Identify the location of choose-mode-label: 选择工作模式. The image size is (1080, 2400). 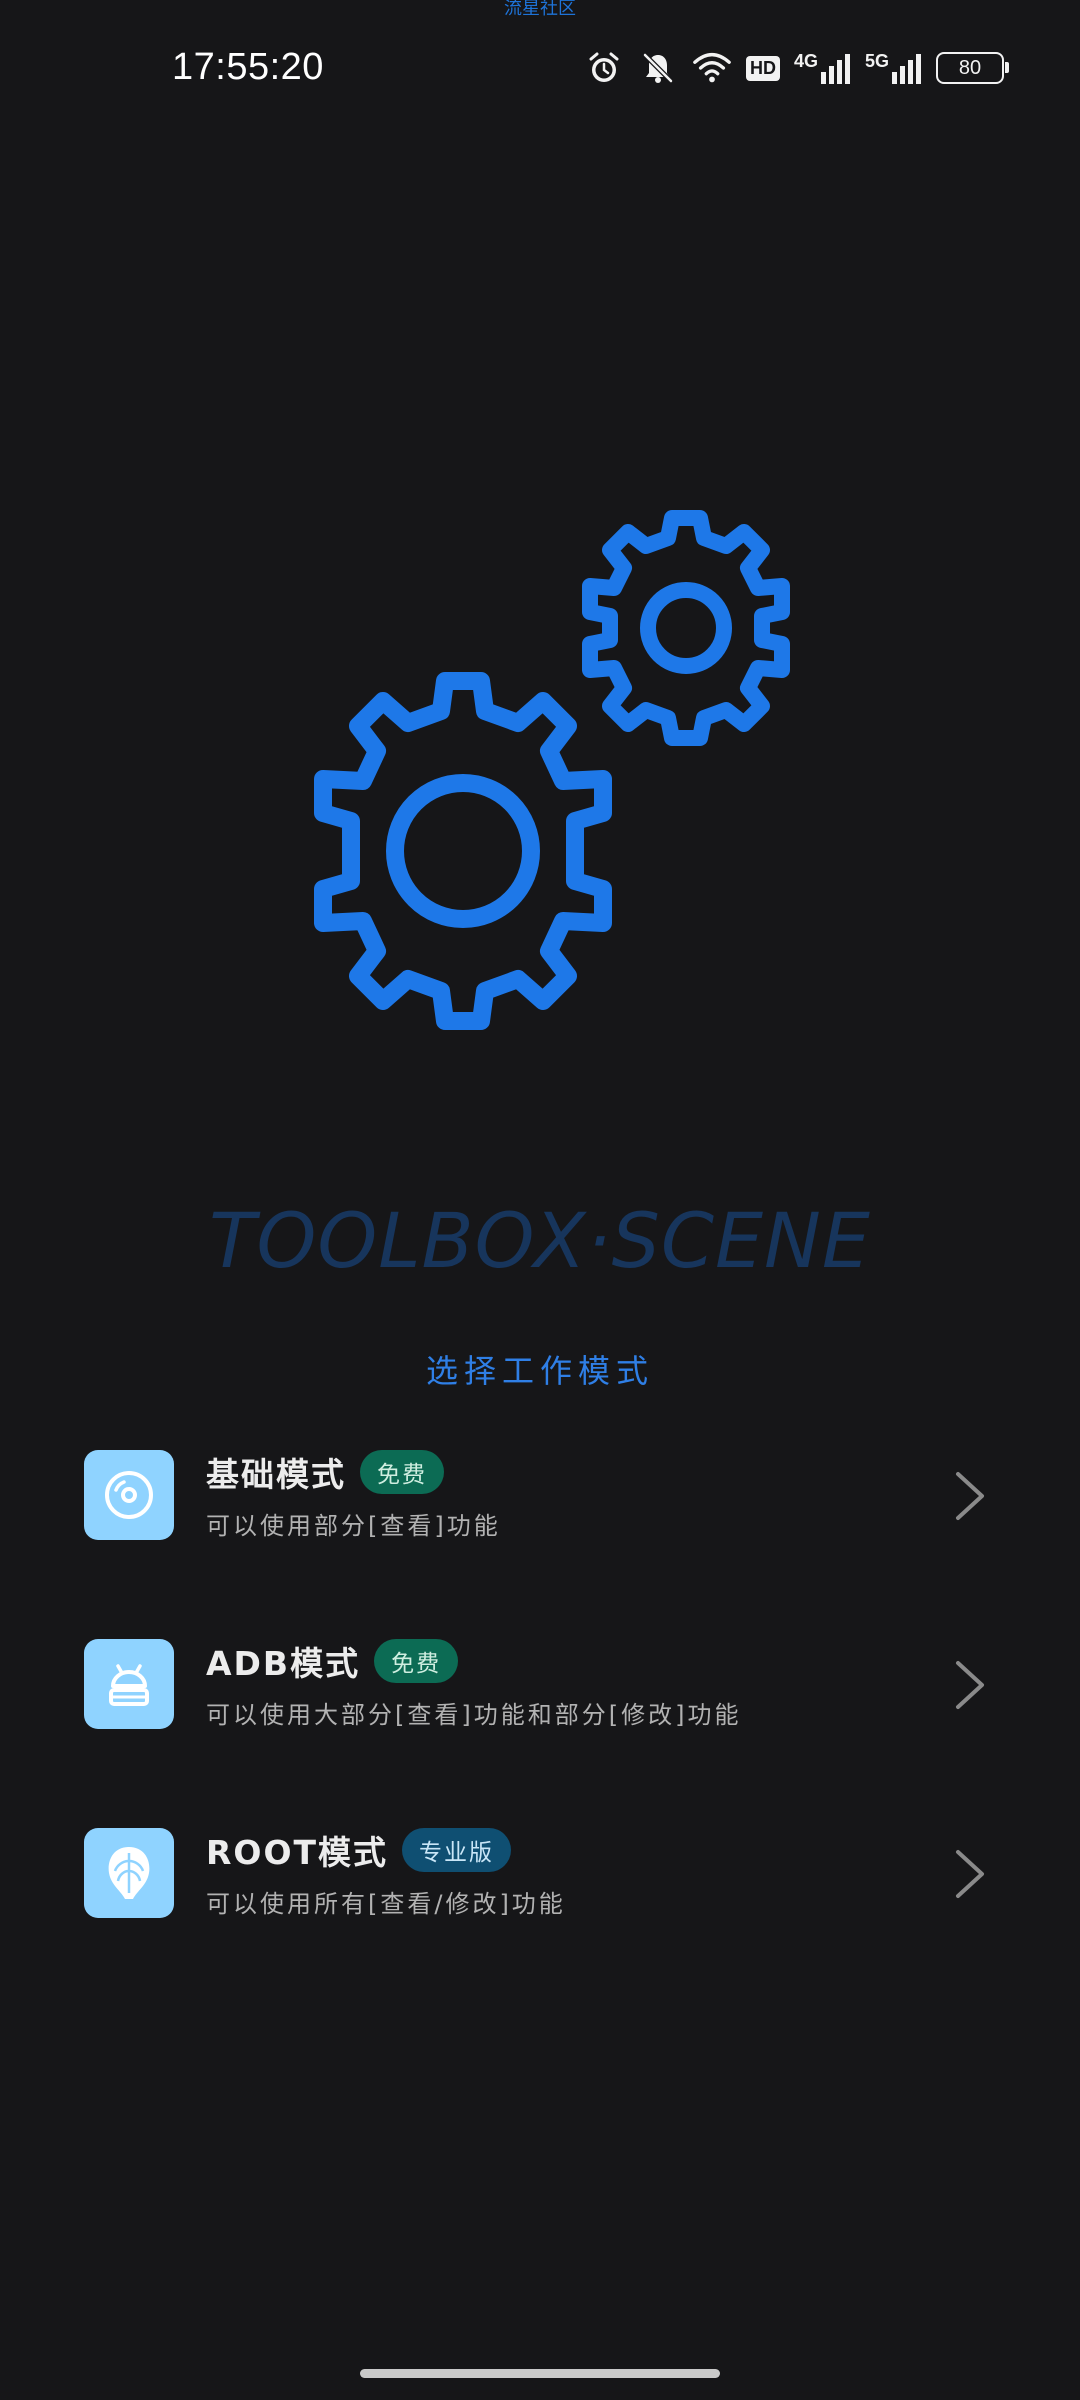
(539, 1371).